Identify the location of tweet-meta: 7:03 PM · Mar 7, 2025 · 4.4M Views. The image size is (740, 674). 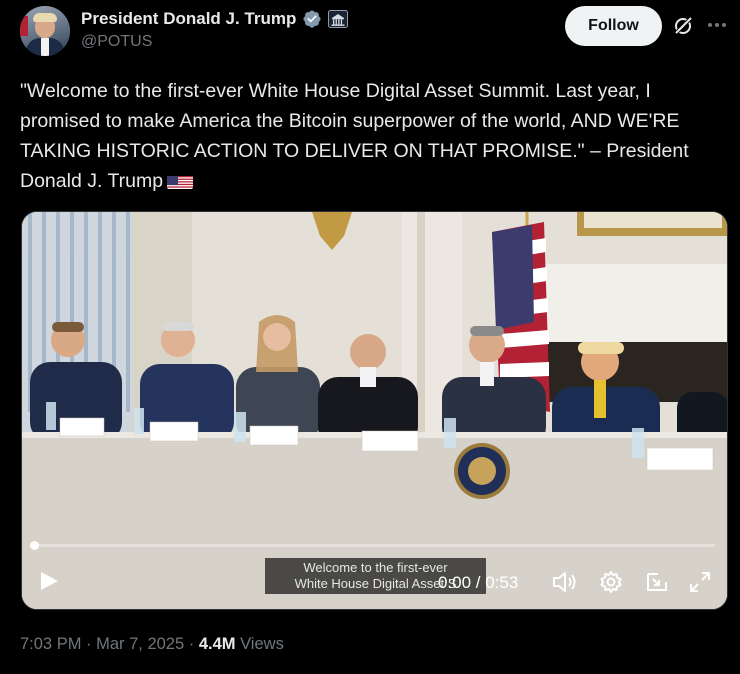
(152, 644).